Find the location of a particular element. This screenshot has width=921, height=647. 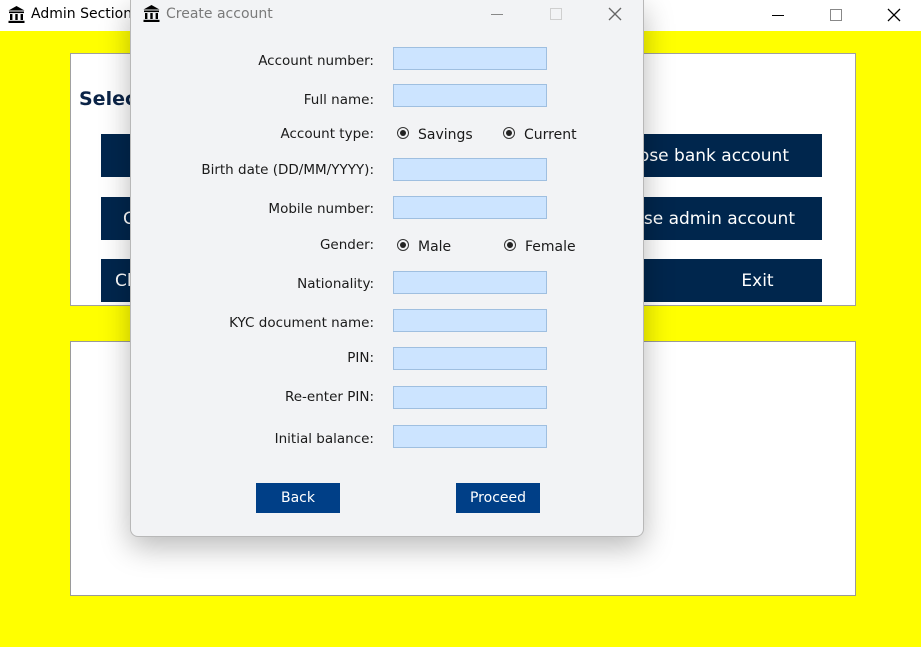

account-number-input is located at coordinates (470, 58).